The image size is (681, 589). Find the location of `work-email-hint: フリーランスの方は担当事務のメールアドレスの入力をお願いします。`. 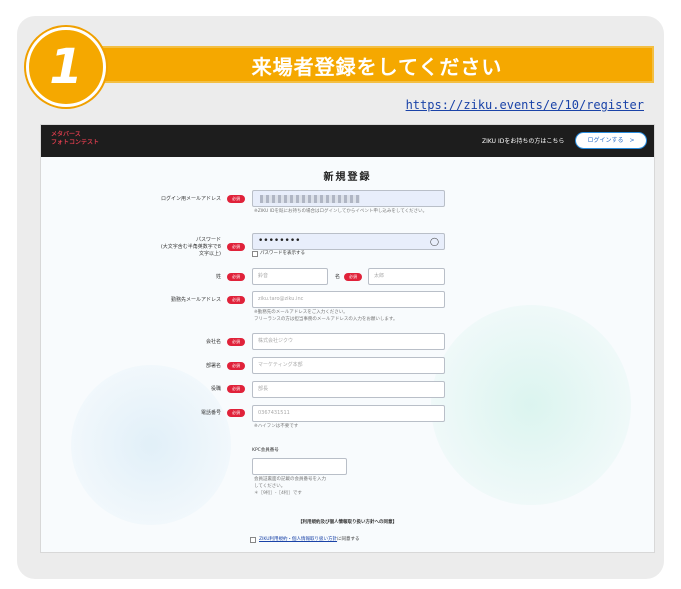

work-email-hint: フリーランスの方は担当事務のメールアドレスの入力をお願いします。 is located at coordinates (326, 319).